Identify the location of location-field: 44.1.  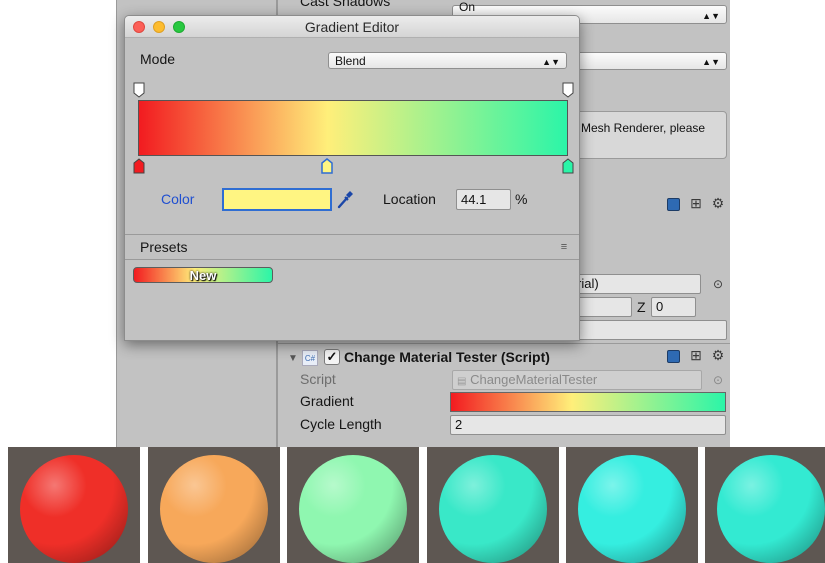
(483, 199).